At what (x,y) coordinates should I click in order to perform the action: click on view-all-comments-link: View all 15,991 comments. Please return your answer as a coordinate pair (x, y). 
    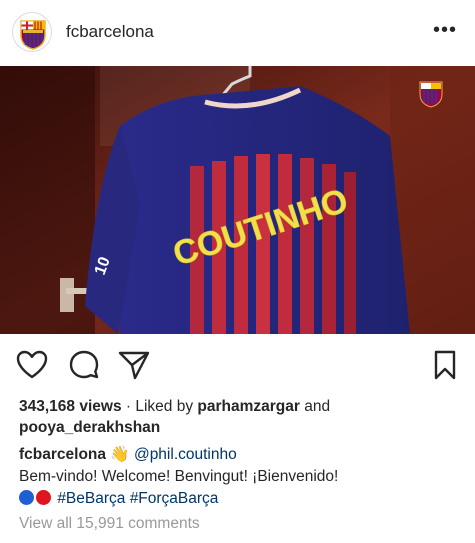
    Looking at the image, I should click on (109, 524).